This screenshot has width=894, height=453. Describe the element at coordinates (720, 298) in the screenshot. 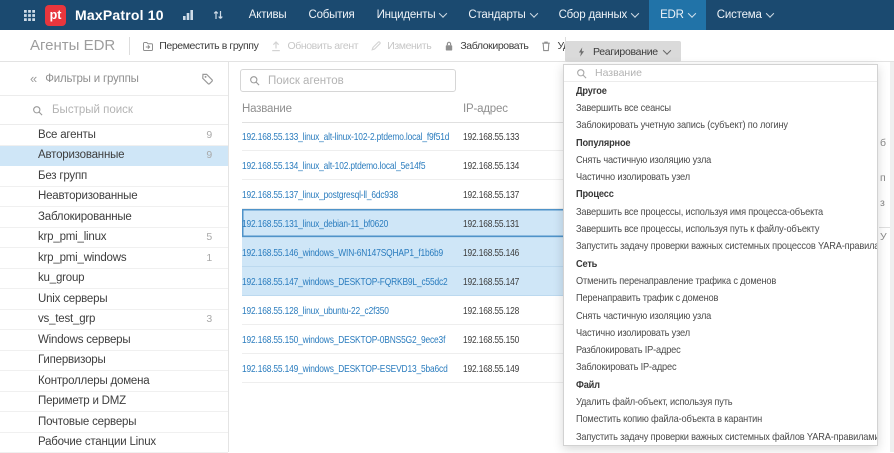

I see `menu-action-12: Перенаправить трафик с доменов` at that location.